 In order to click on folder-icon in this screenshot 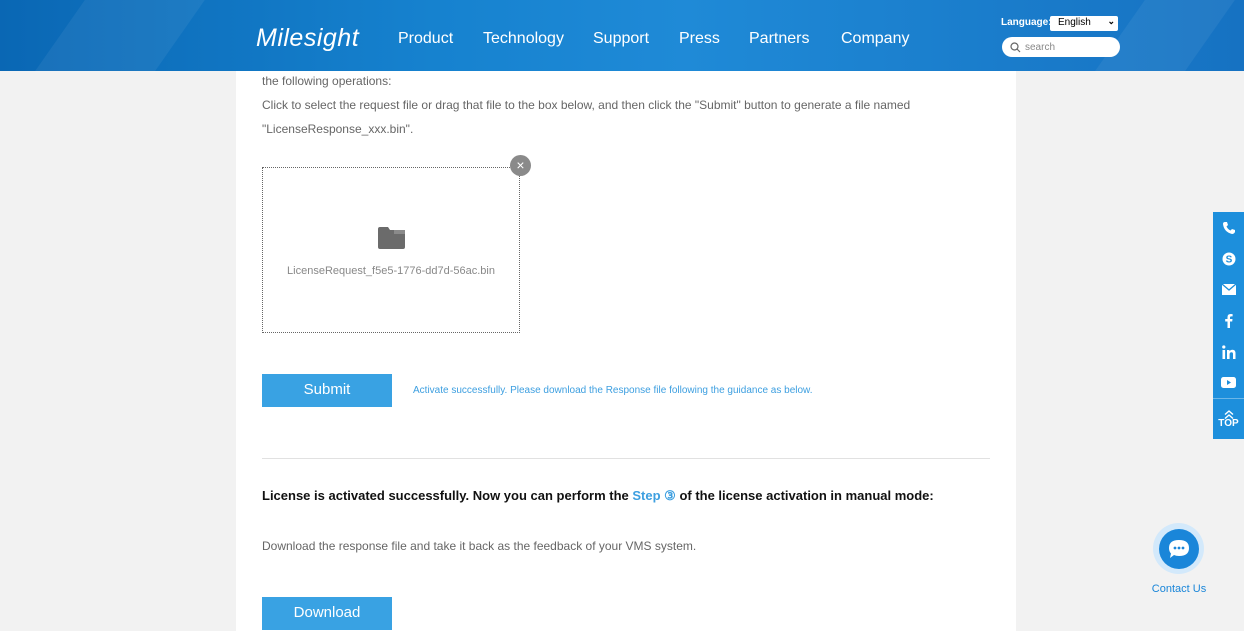, I will do `click(391, 240)`.